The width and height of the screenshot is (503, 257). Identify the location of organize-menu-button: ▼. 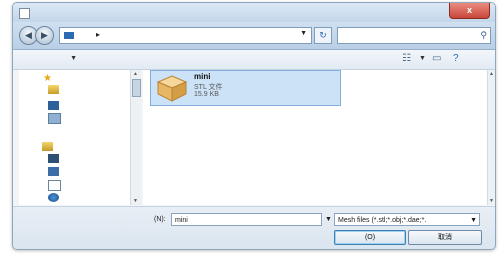
(49, 59).